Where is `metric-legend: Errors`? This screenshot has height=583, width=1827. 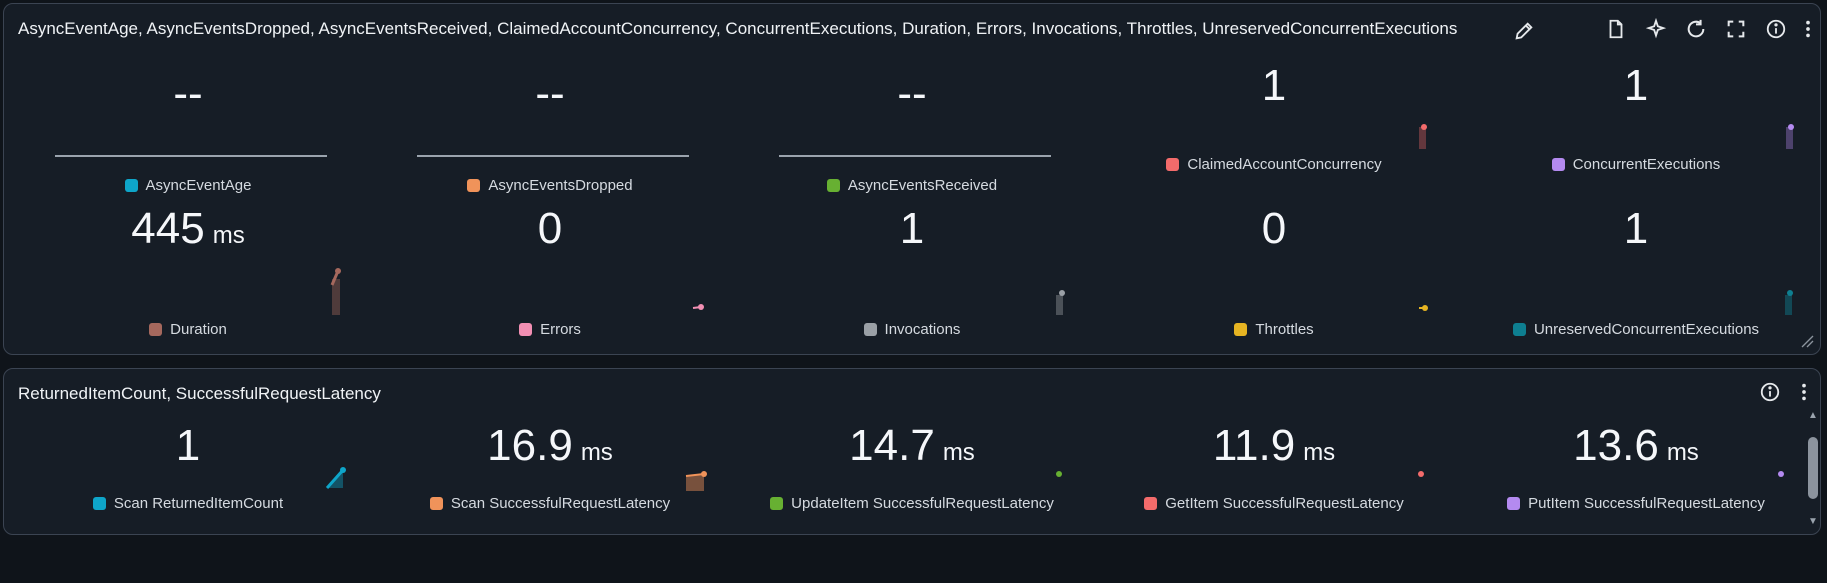 metric-legend: Errors is located at coordinates (550, 329).